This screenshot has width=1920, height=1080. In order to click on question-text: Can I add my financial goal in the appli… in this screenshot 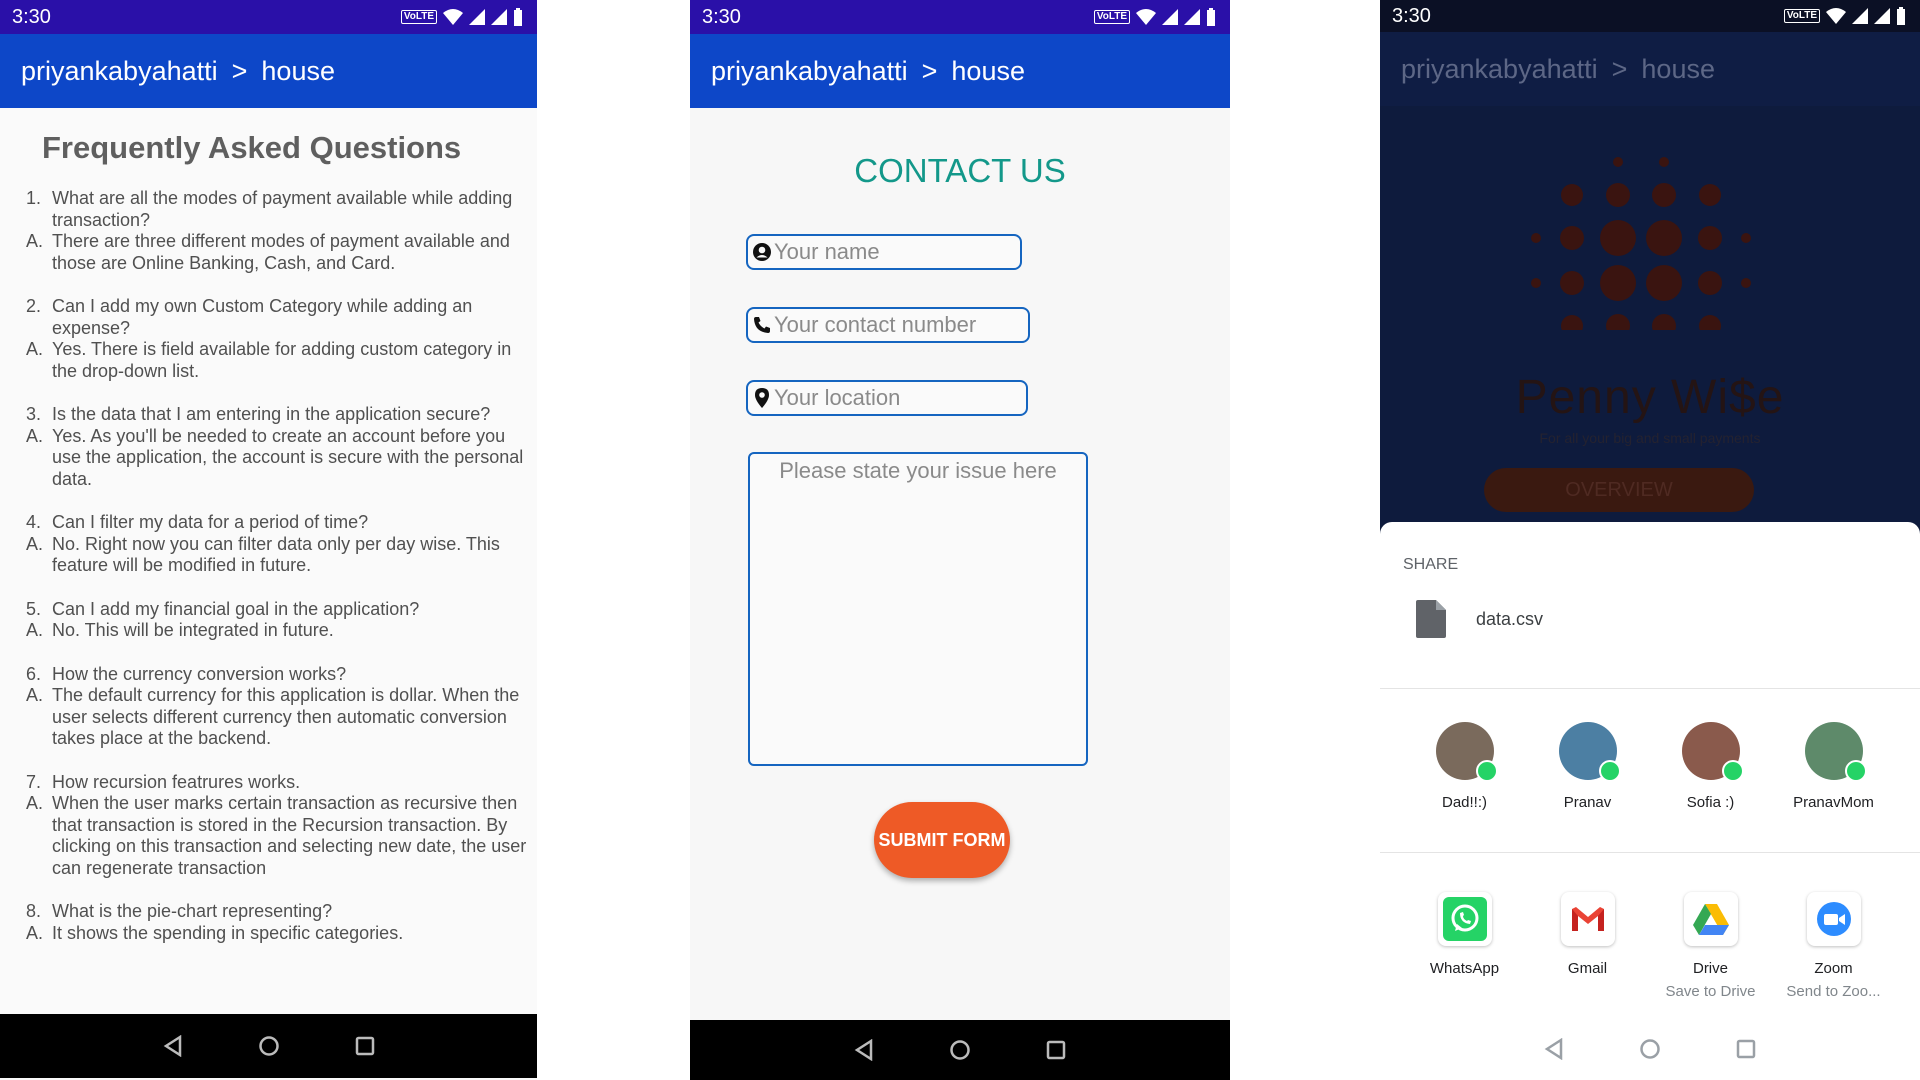, I will do `click(236, 608)`.